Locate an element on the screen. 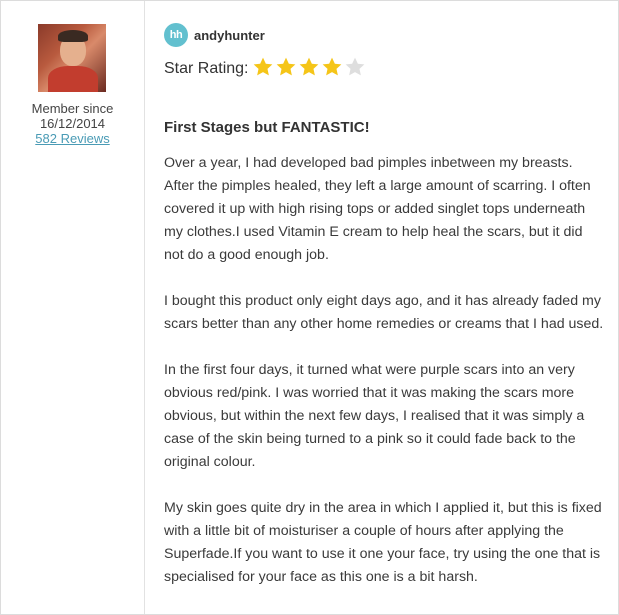 The width and height of the screenshot is (619, 615). avatar-body is located at coordinates (73, 79).